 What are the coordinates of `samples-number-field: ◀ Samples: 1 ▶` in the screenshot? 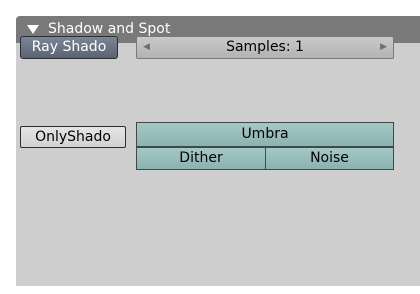 It's located at (265, 47).